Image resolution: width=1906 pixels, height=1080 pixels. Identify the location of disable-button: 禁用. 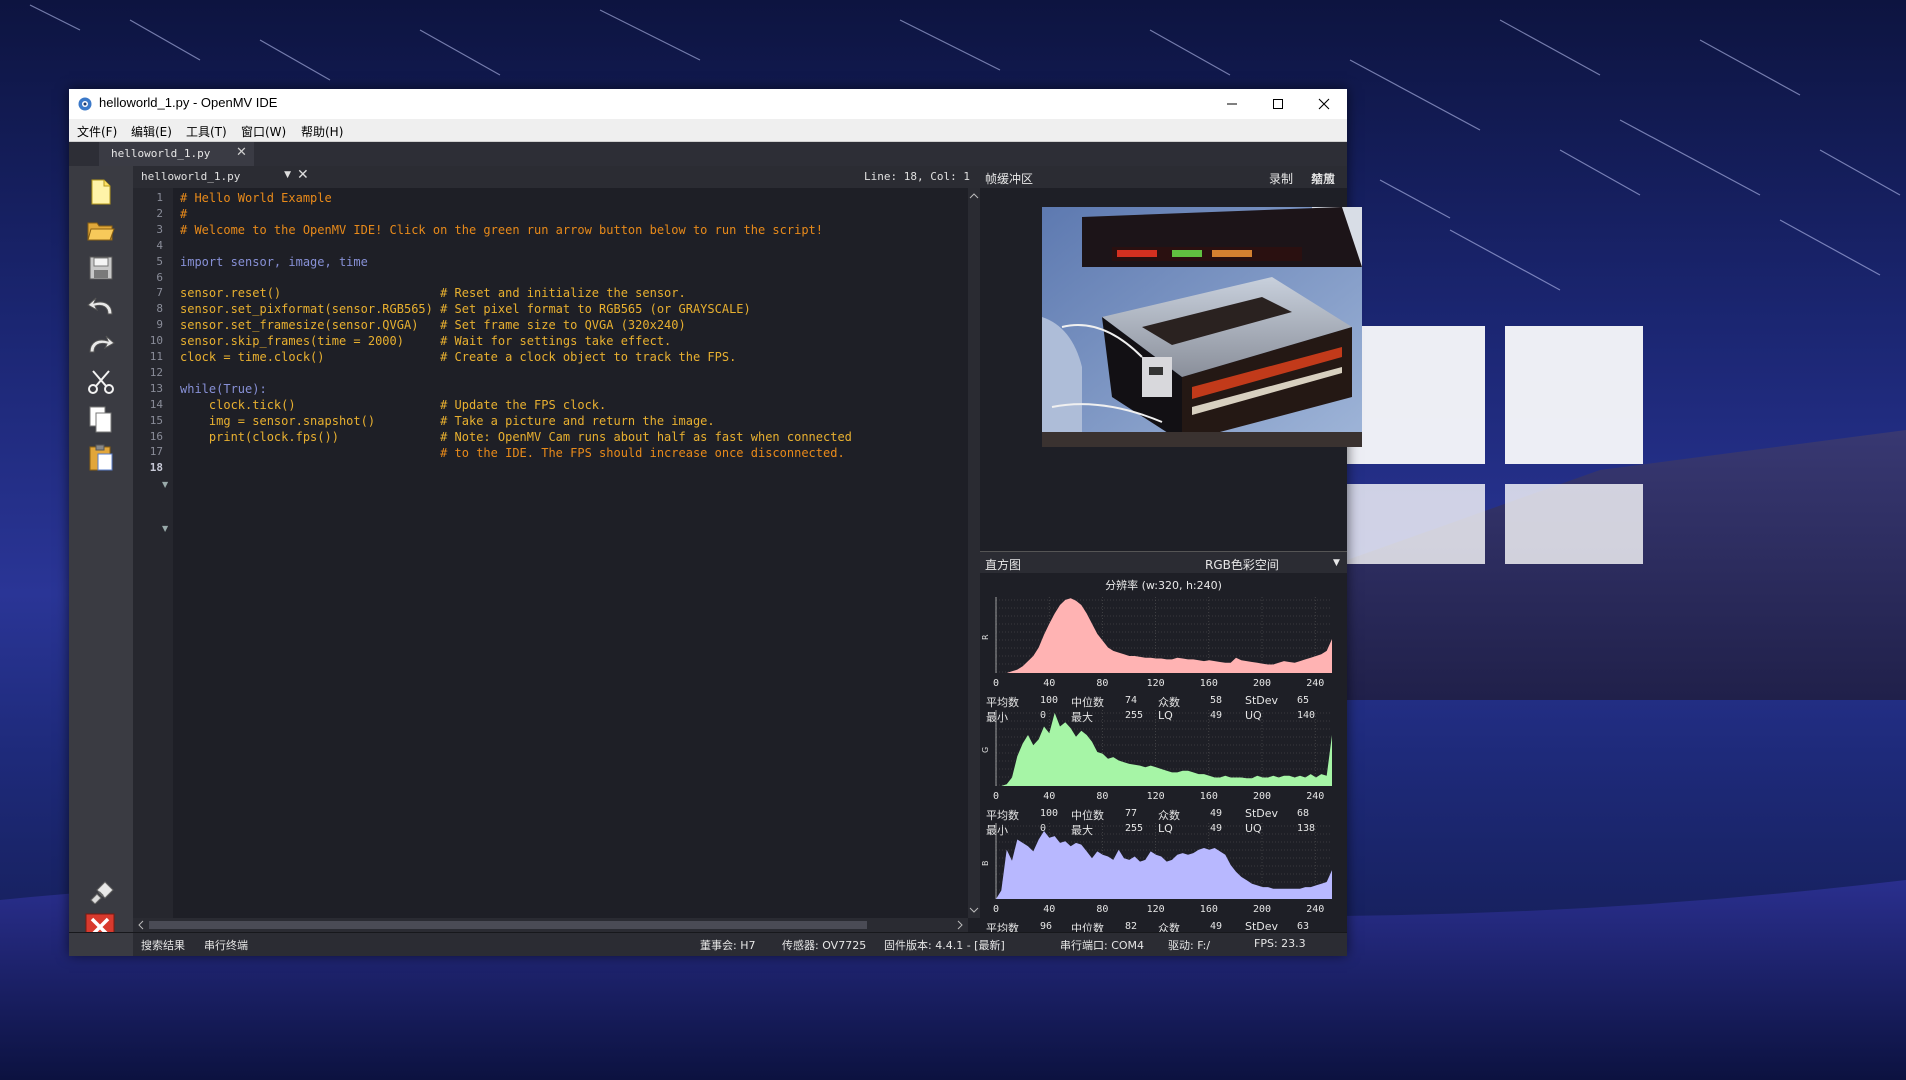
(1323, 178).